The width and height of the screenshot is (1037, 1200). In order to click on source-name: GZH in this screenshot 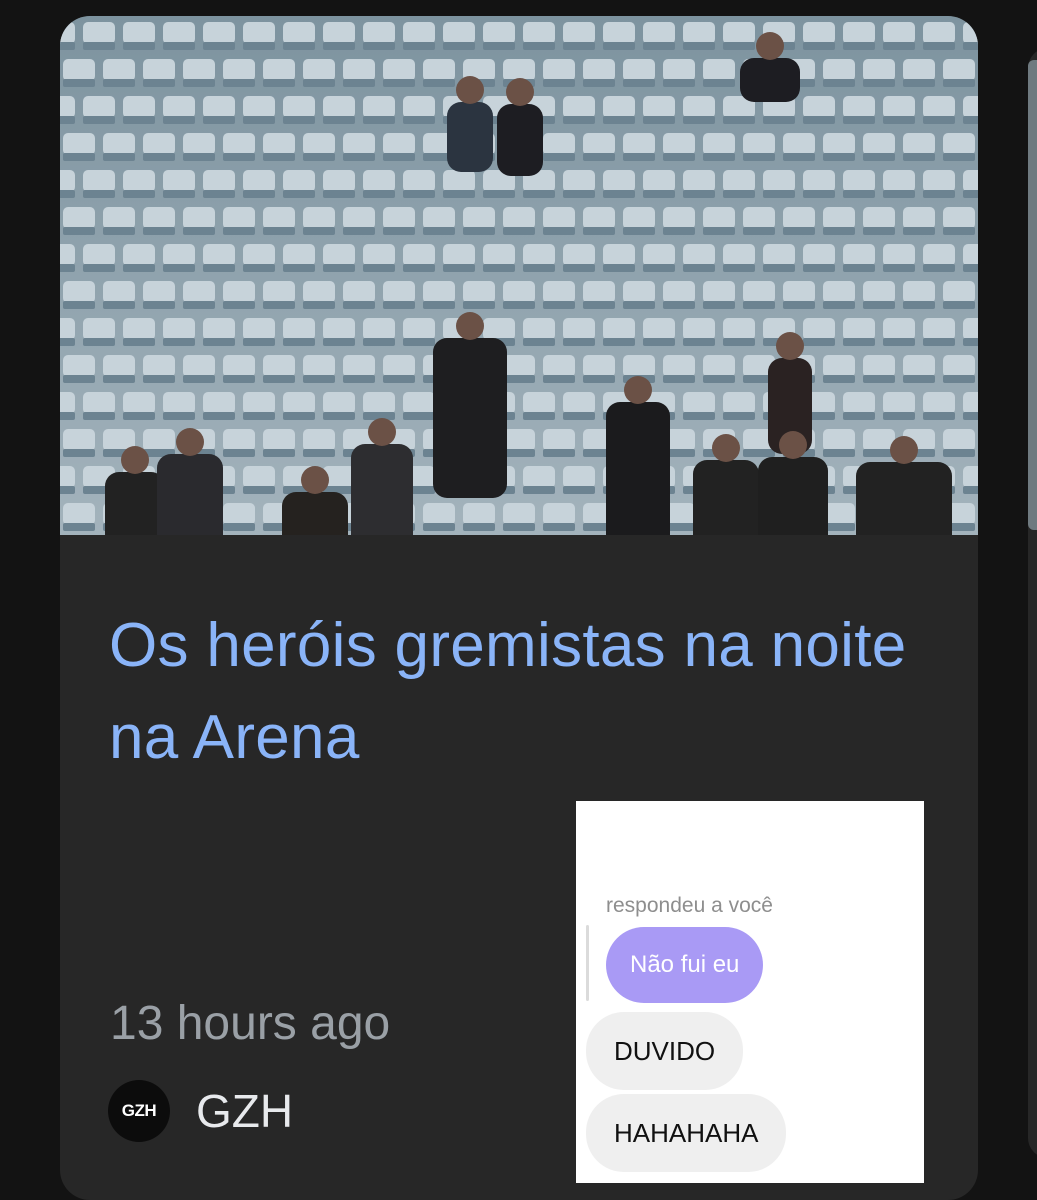, I will do `click(245, 1111)`.